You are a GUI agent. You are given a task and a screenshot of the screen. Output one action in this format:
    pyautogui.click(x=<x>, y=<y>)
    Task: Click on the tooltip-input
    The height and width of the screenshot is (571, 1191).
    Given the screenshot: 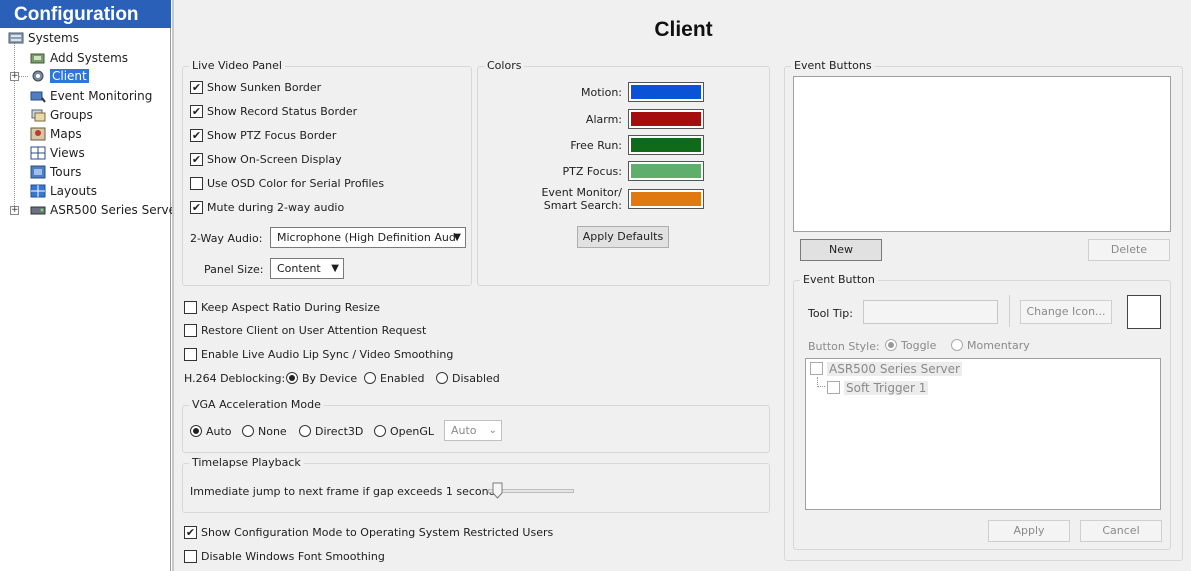 What is the action you would take?
    pyautogui.click(x=930, y=312)
    